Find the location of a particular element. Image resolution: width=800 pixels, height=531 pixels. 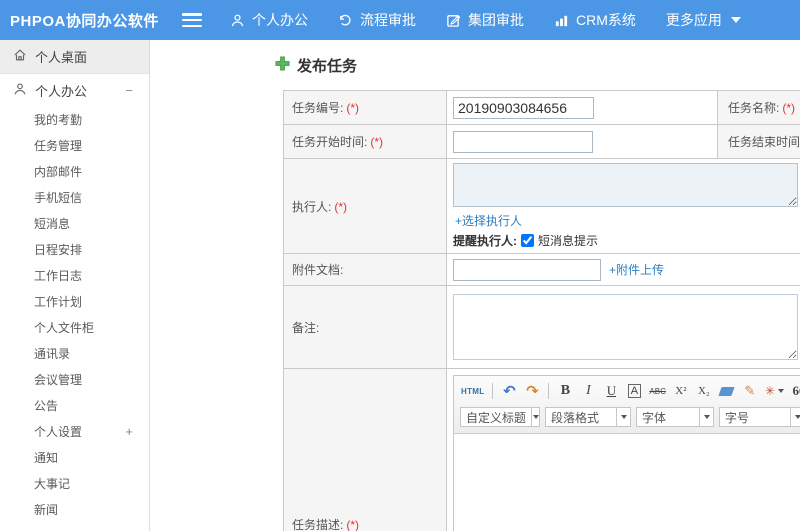

sidebar-section-personal-office: 个人办公 − is located at coordinates (74, 90).